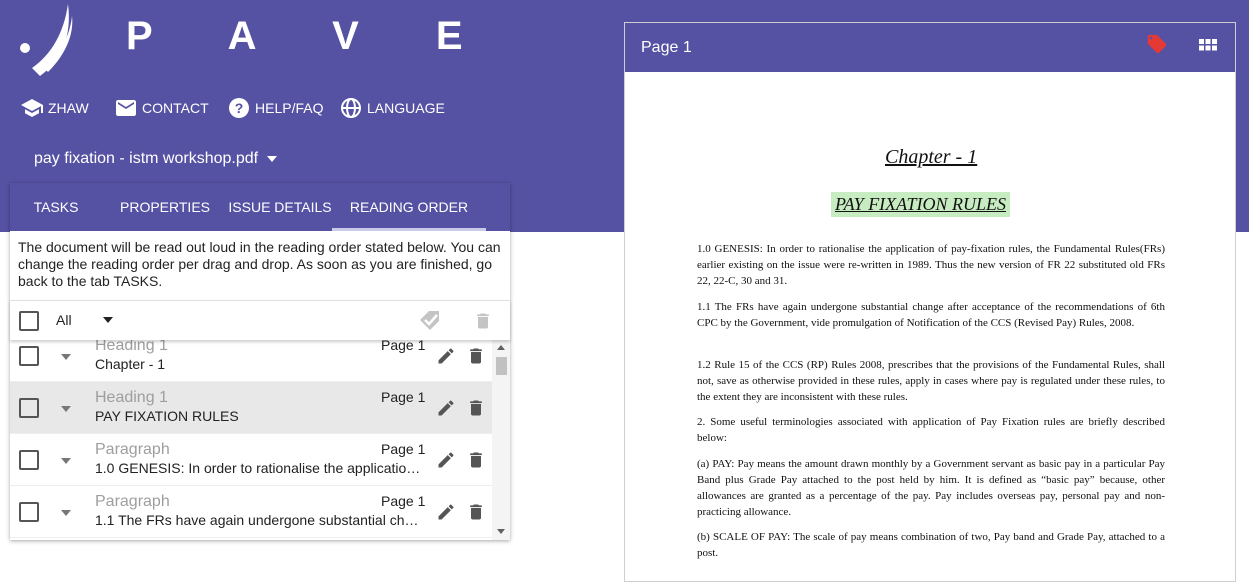 The width and height of the screenshot is (1249, 583). Describe the element at coordinates (666, 47) in the screenshot. I see `page-title: Page 1` at that location.